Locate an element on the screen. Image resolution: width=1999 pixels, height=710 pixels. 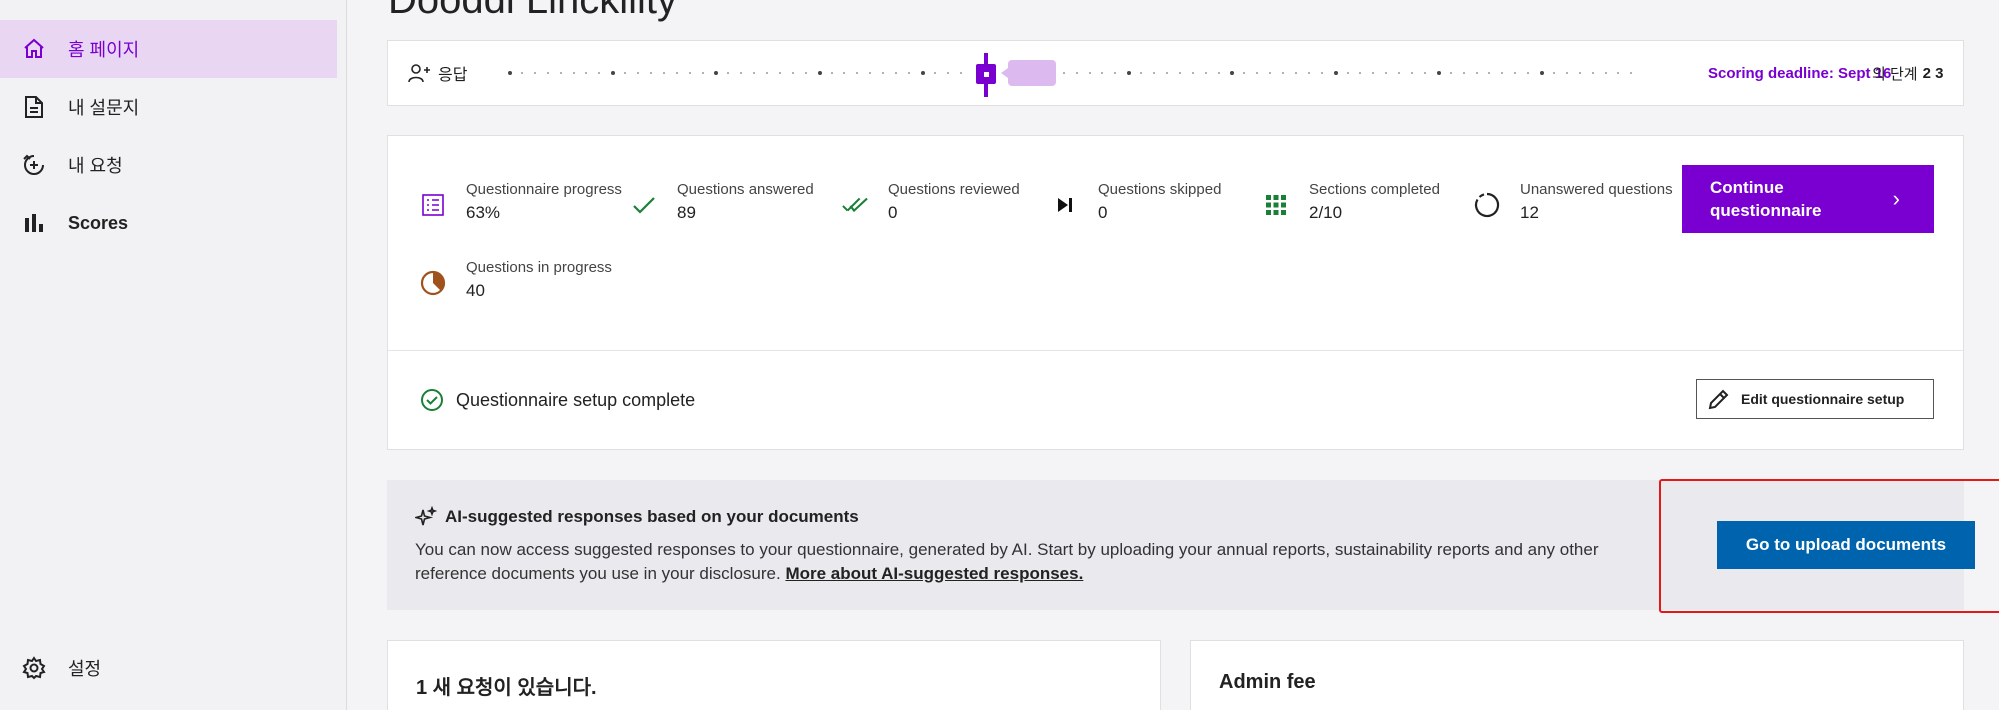
card-divider is located at coordinates (1175, 350).